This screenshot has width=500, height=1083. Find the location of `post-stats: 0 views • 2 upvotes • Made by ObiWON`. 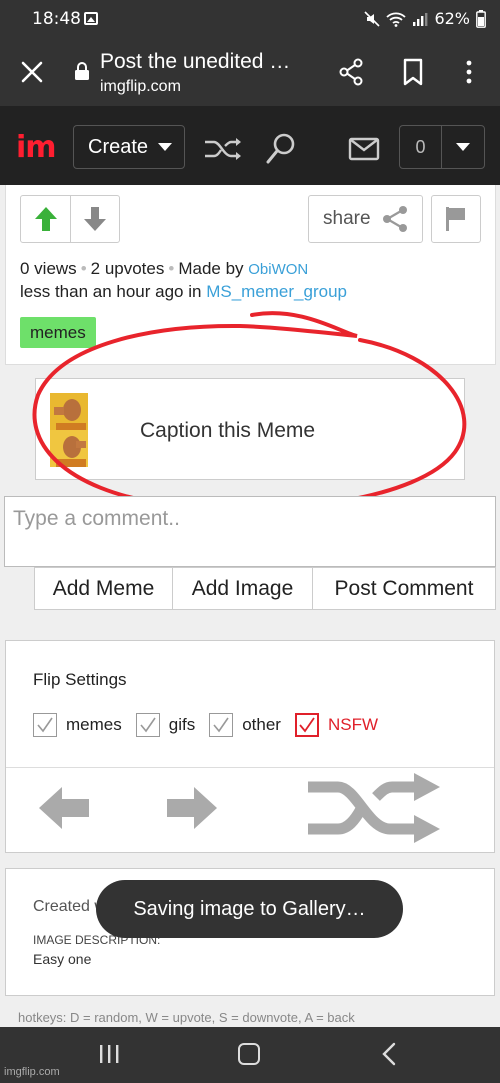

post-stats: 0 views • 2 upvotes • Made by ObiWON is located at coordinates (164, 268).